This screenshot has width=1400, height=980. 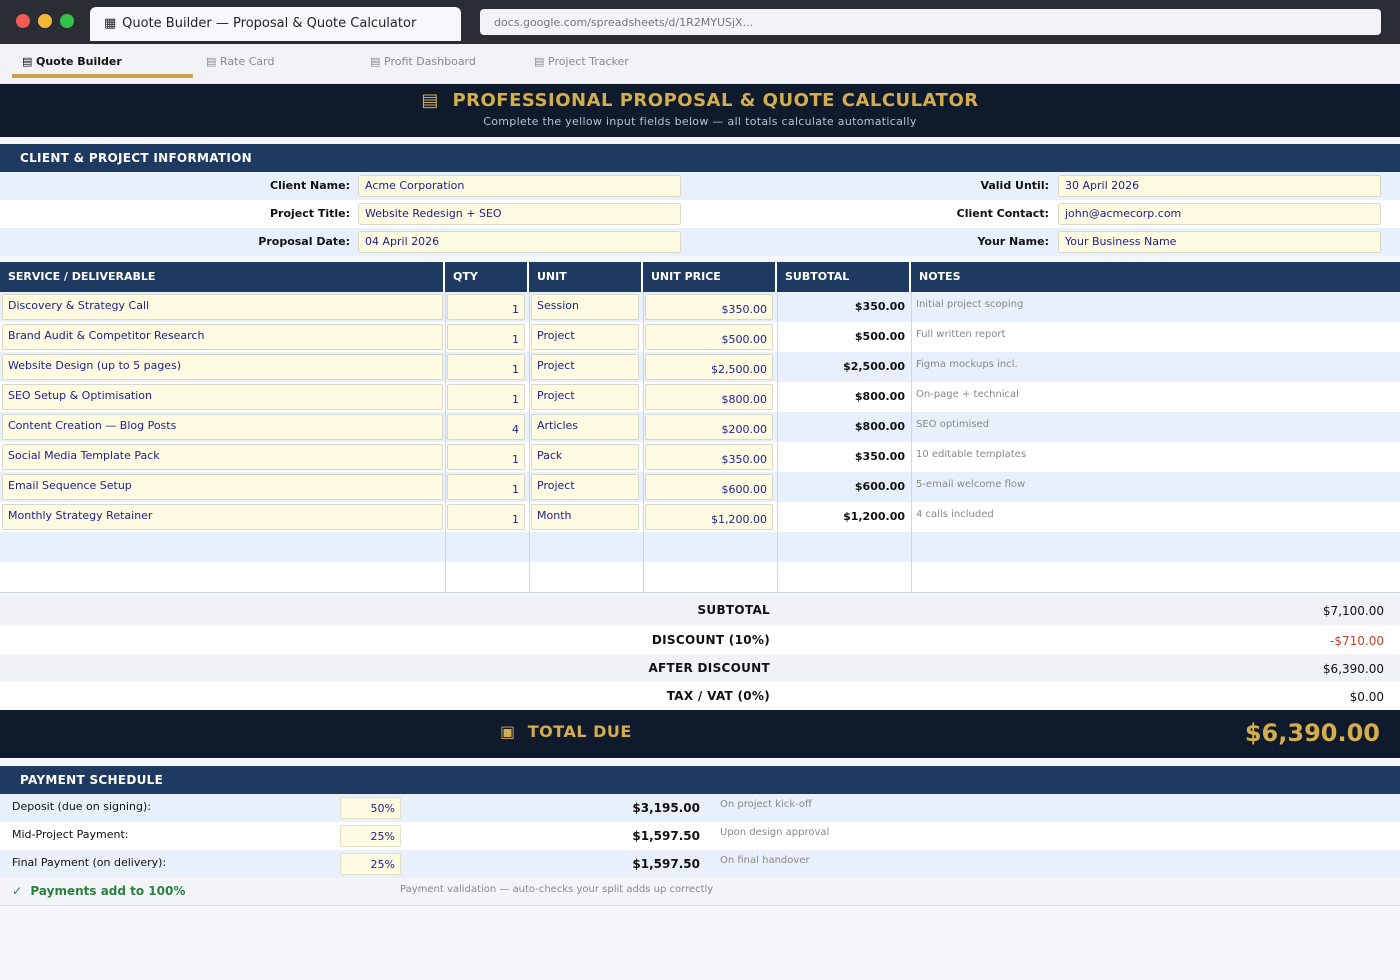 What do you see at coordinates (585, 457) in the screenshot?
I see `unit-field: Pack` at bounding box center [585, 457].